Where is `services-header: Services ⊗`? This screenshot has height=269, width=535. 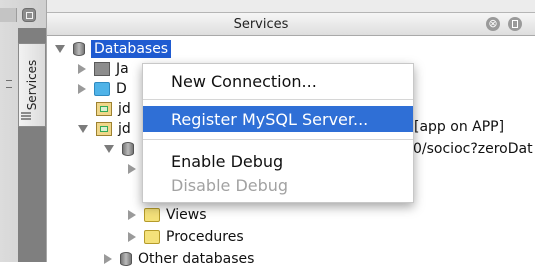
services-header: Services ⊗ is located at coordinates (291, 24).